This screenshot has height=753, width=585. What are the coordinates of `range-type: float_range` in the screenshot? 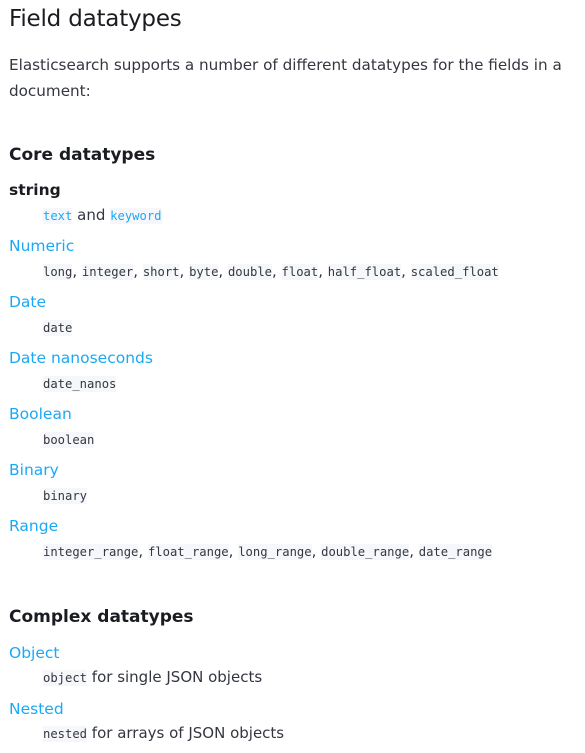 It's located at (188, 552).